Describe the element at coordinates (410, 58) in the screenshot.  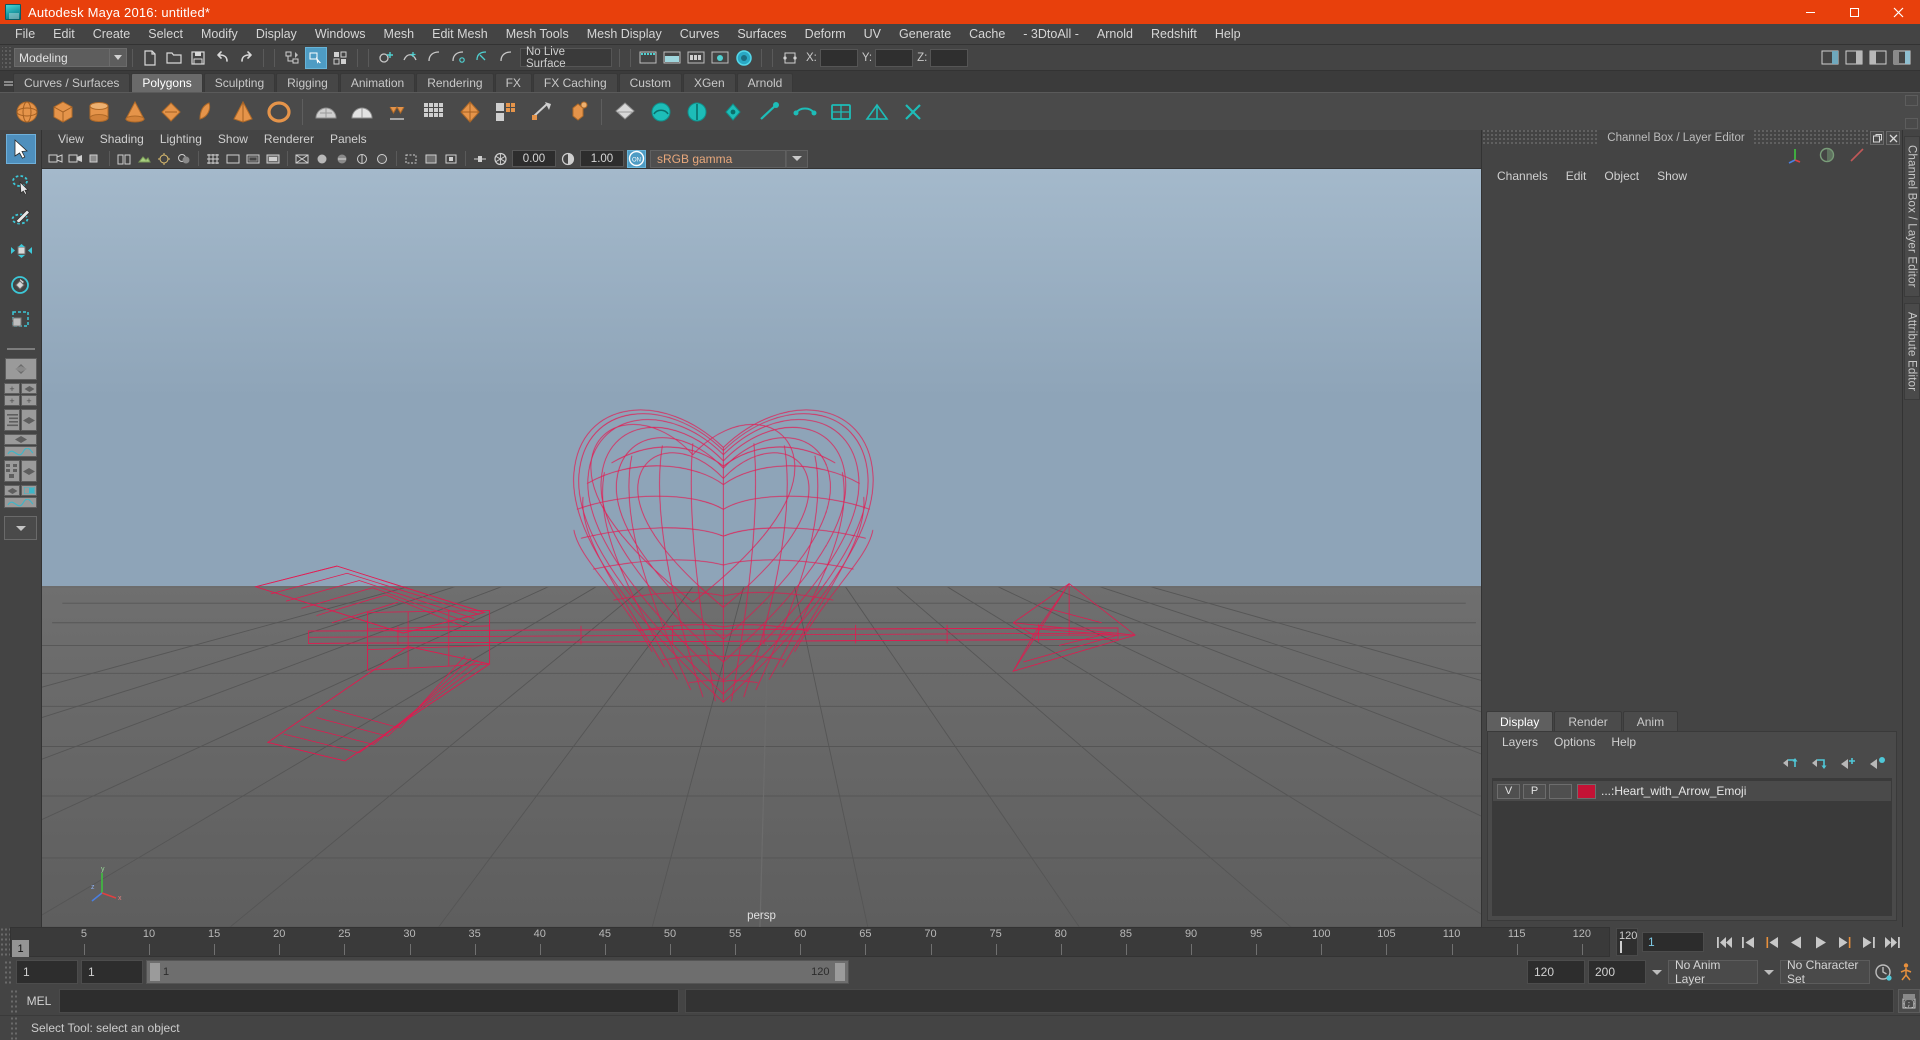
I see `snap-to-curve-icon` at that location.